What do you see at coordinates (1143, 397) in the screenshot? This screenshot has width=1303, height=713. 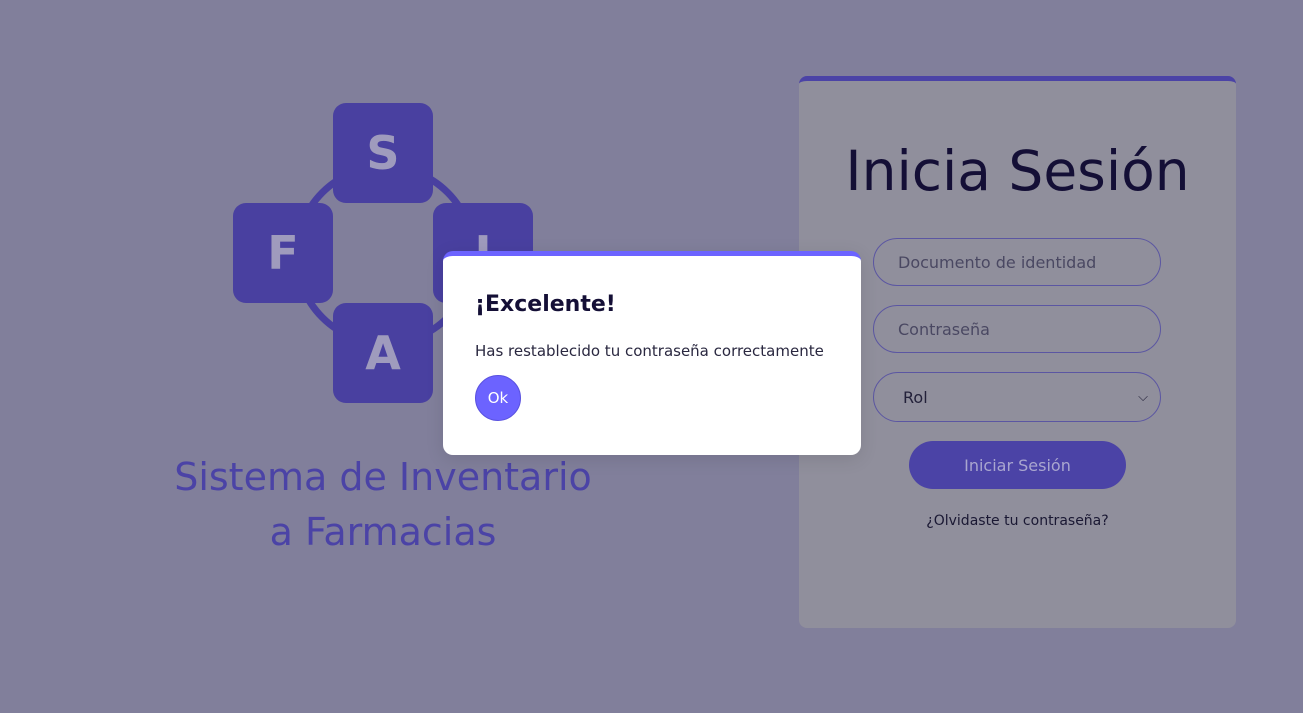 I see `chevron-down-icon: ⌵` at bounding box center [1143, 397].